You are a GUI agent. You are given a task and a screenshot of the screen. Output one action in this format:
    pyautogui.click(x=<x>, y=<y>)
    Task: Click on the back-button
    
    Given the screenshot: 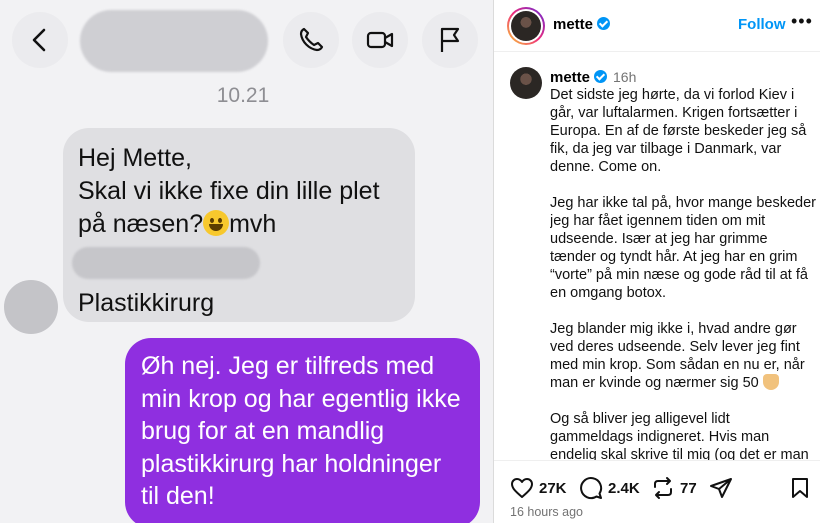 What is the action you would take?
    pyautogui.click(x=40, y=40)
    